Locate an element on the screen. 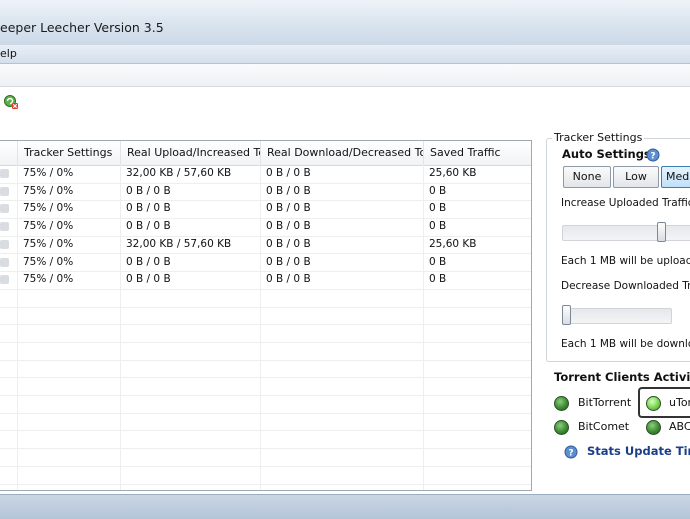  decrease-download-slider is located at coordinates (617, 316).